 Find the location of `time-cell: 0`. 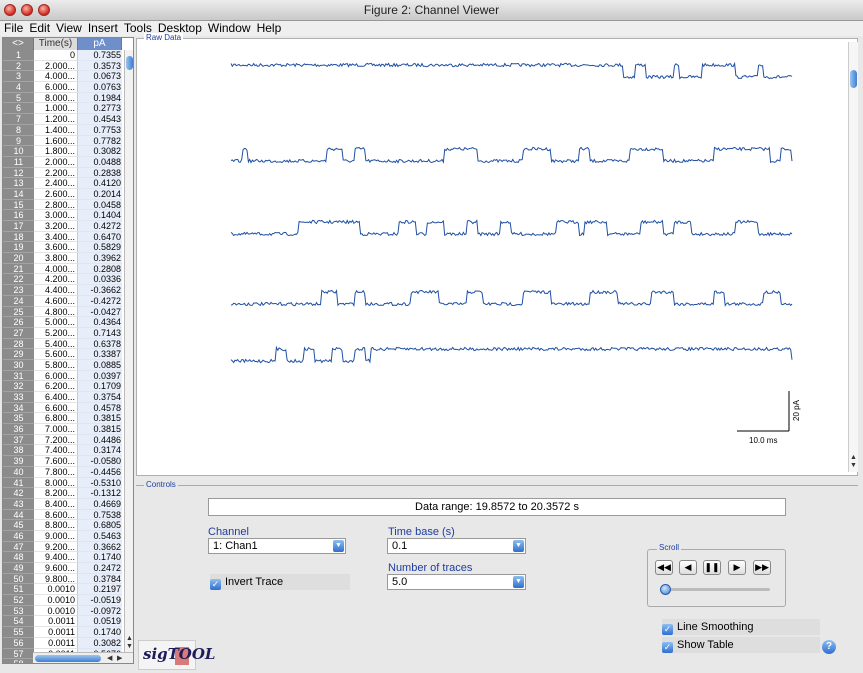

time-cell: 0 is located at coordinates (56, 55).